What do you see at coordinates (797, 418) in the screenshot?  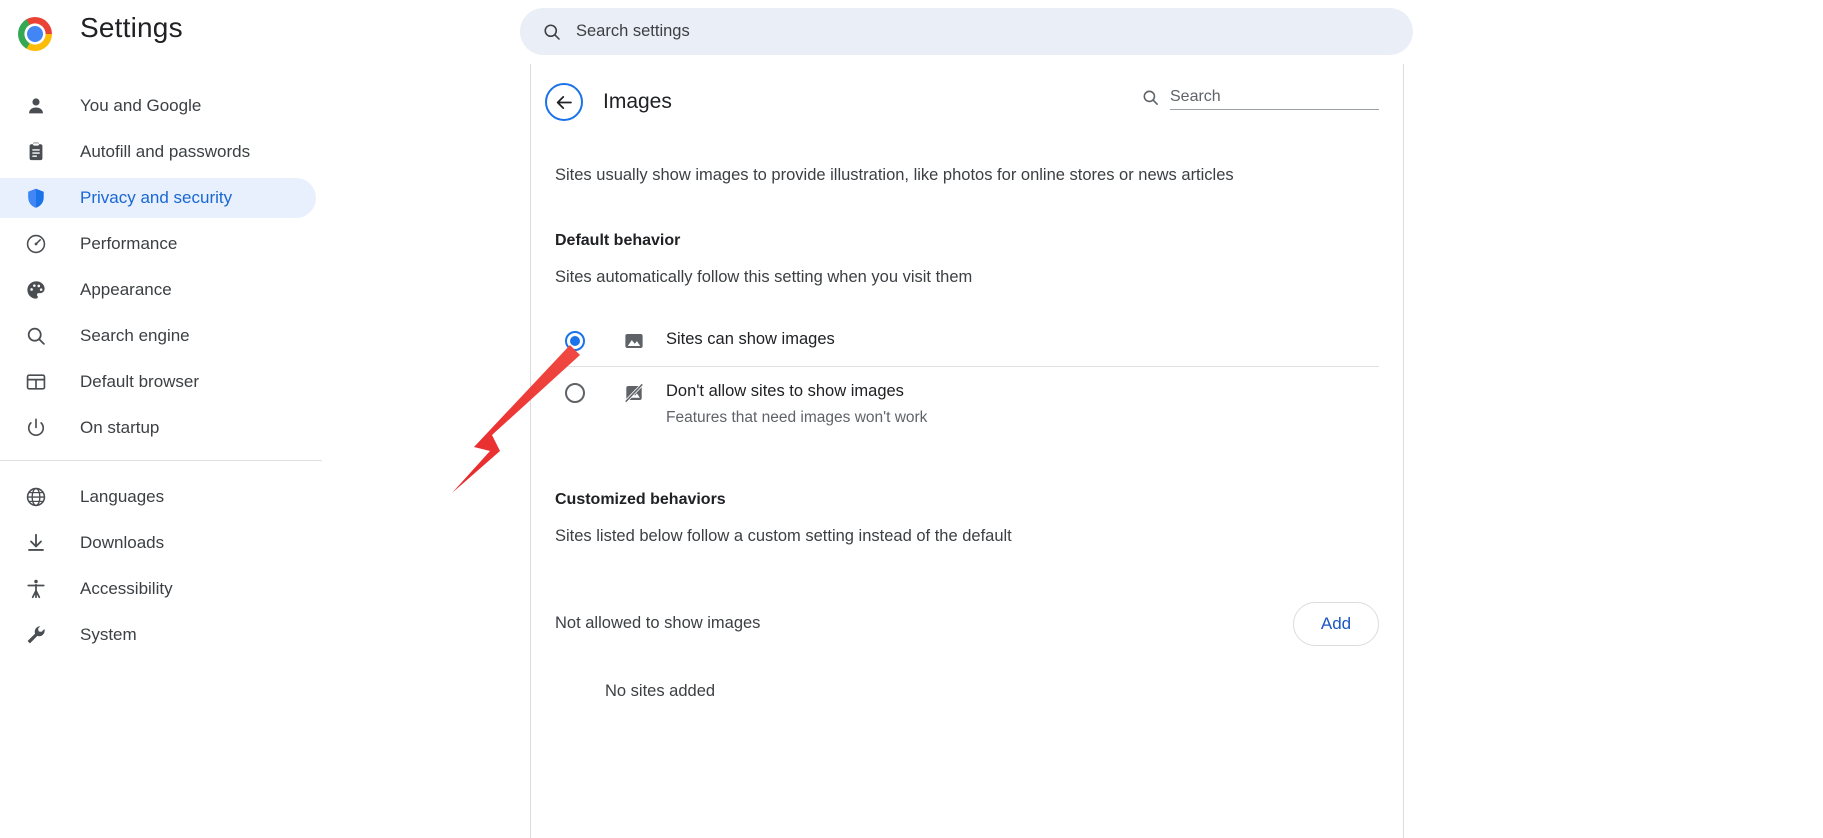 I see `option-description: Features that need images won't work` at bounding box center [797, 418].